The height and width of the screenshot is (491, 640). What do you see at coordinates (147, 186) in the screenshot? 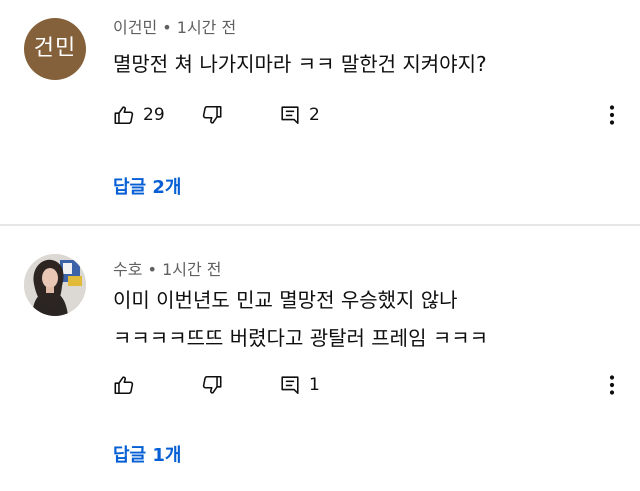
I see `view-replies-link: 답글 2개` at bounding box center [147, 186].